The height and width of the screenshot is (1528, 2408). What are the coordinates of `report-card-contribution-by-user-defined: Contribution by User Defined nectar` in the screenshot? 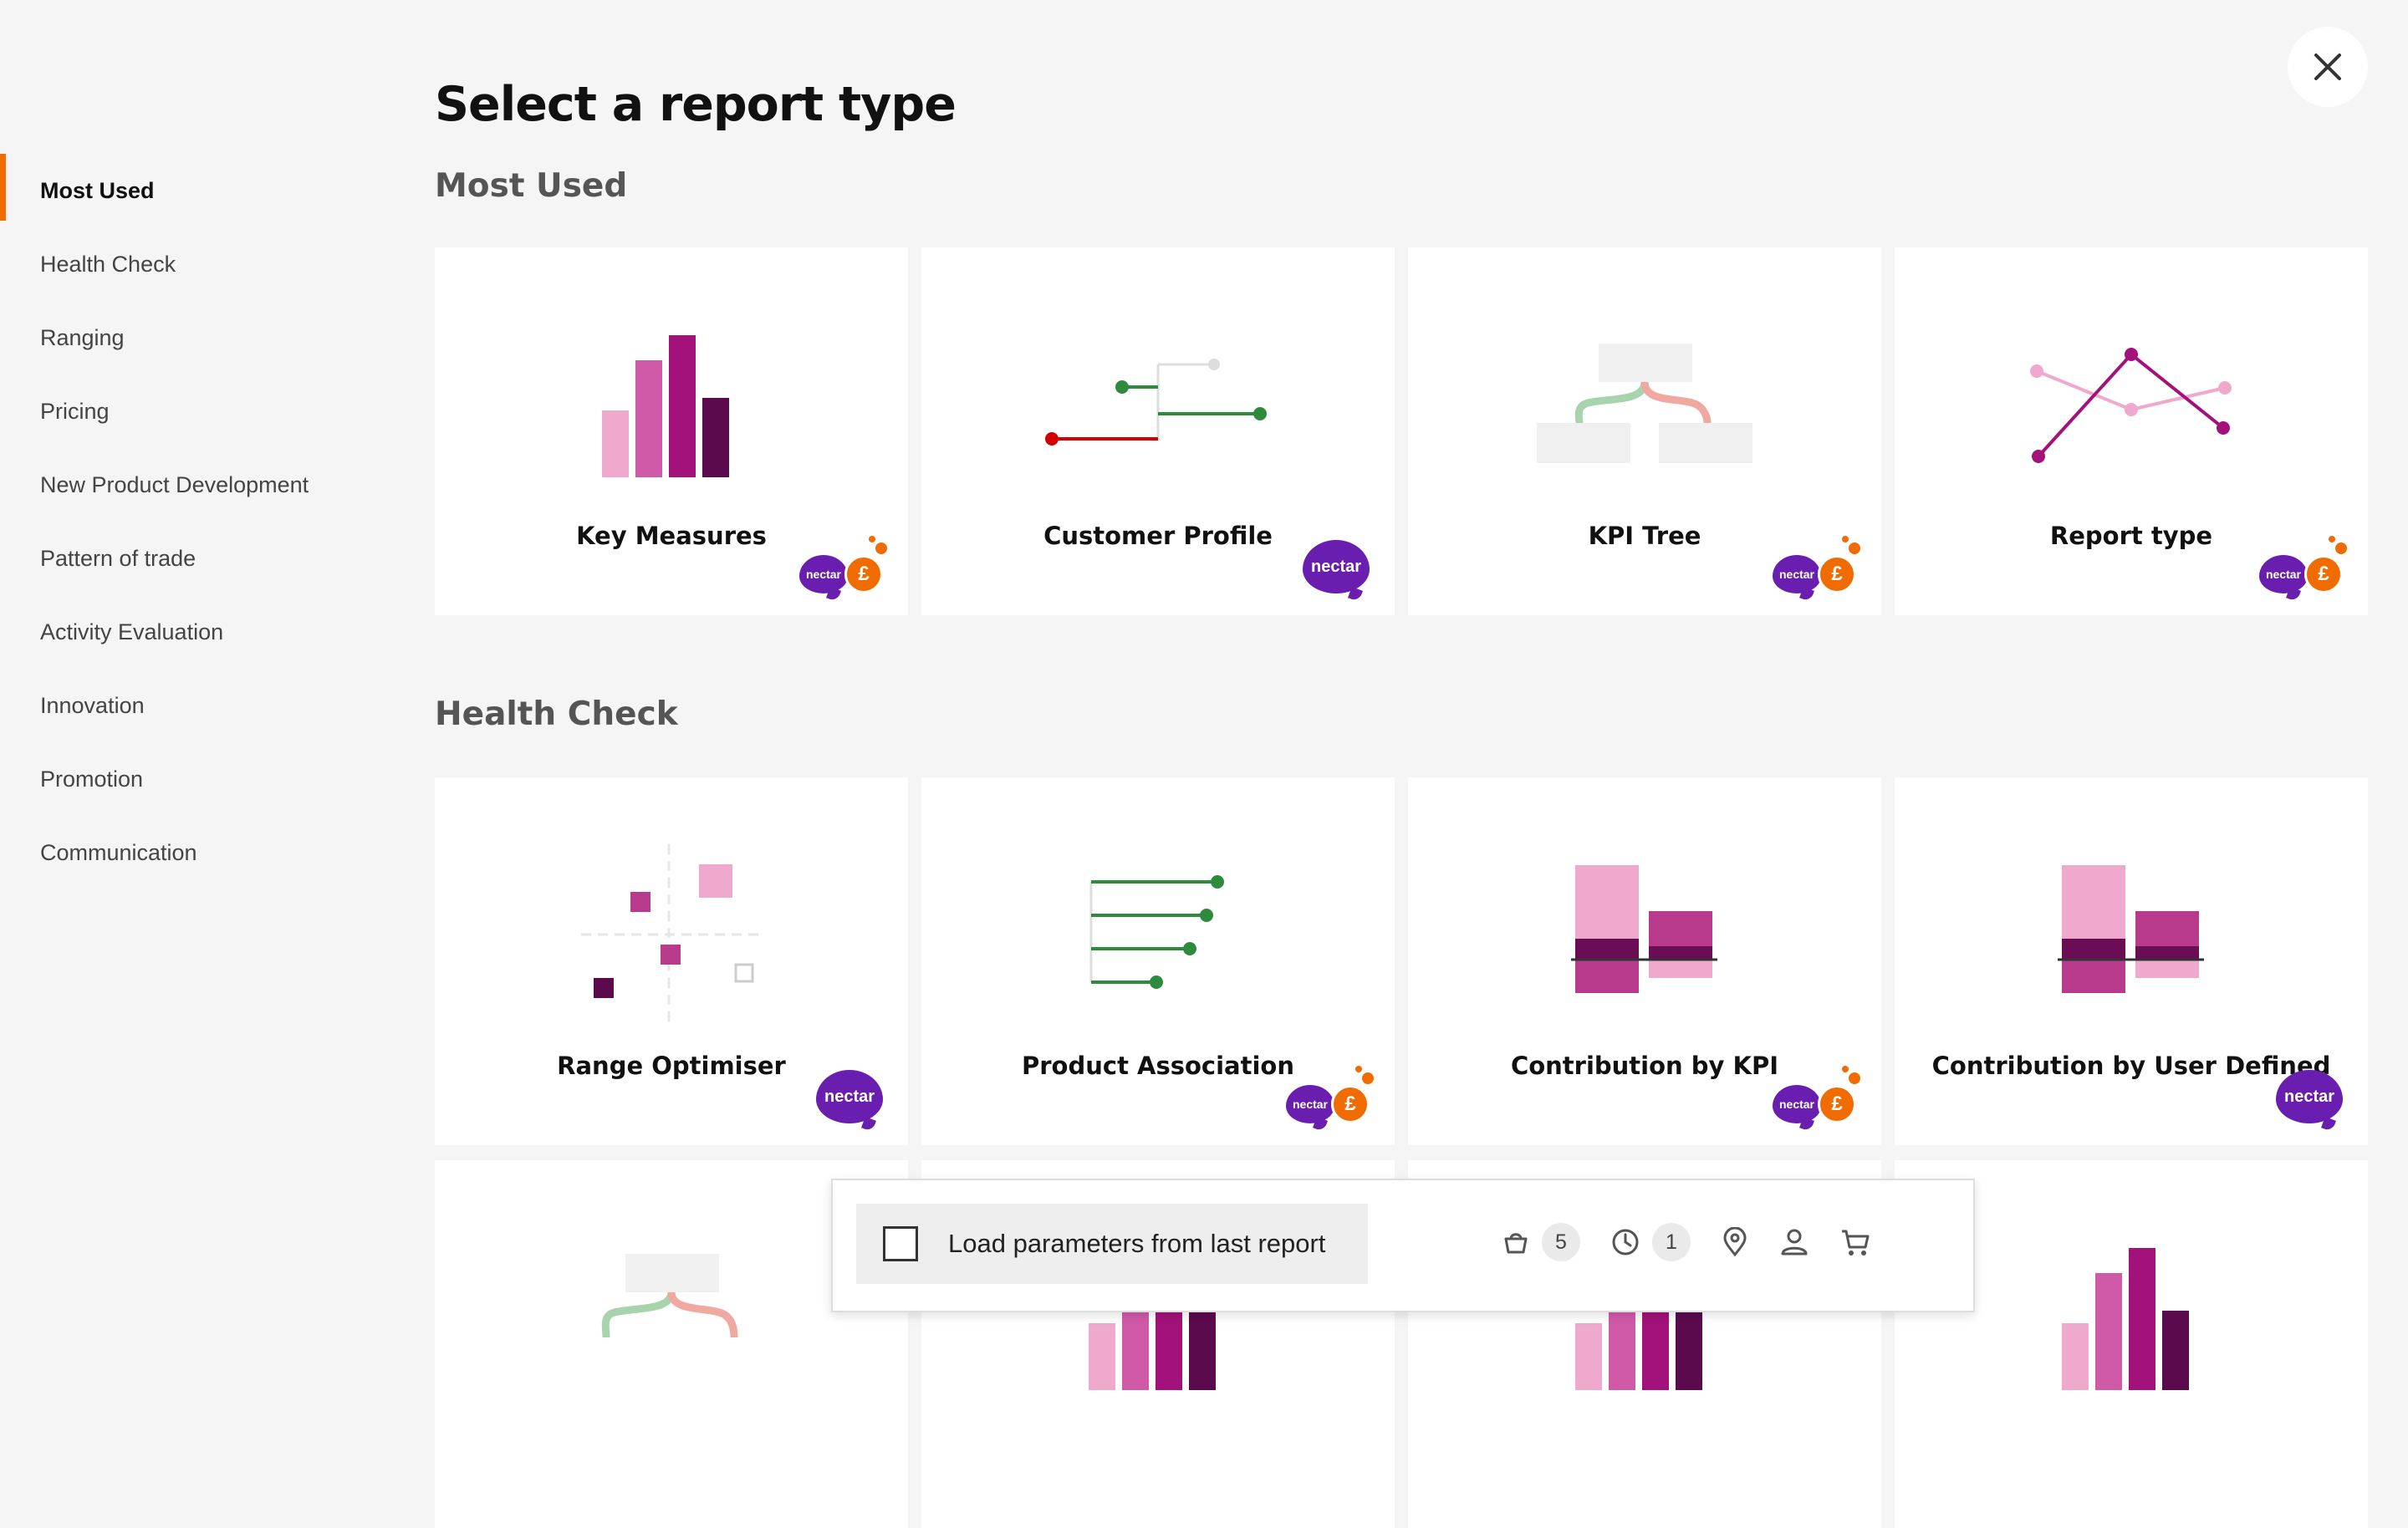 It's located at (2131, 961).